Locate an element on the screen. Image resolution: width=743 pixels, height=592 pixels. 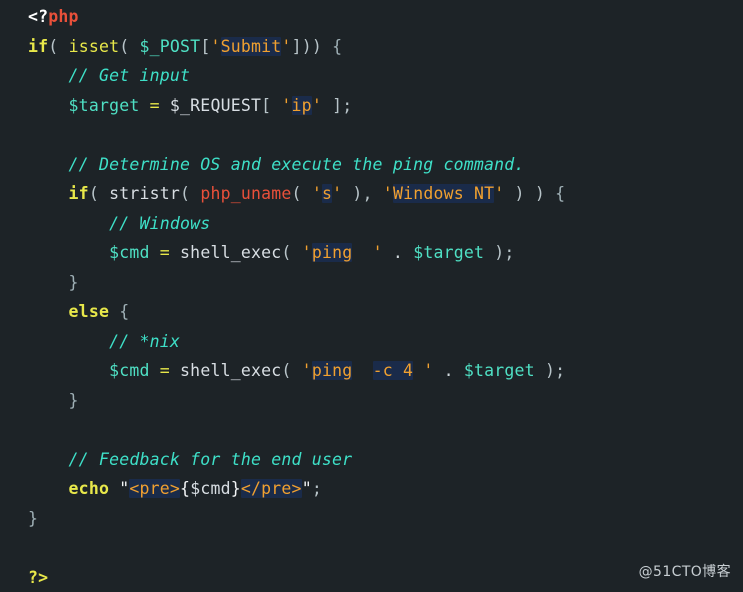
string-pre-close: </pre> is located at coordinates (271, 488).